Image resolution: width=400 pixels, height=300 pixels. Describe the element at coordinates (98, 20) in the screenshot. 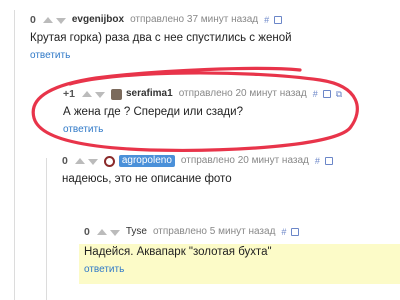

I see `comment-author: evgenijbox` at that location.